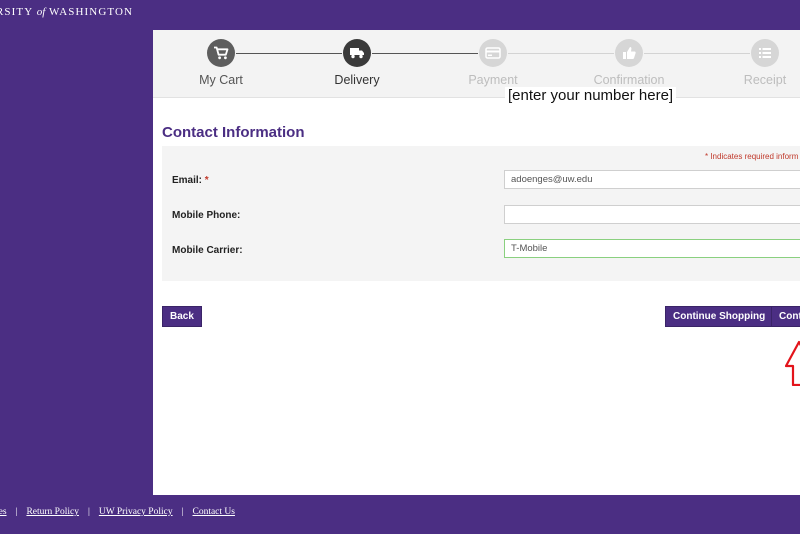 The height and width of the screenshot is (534, 800). I want to click on step-label: Delivery, so click(357, 80).